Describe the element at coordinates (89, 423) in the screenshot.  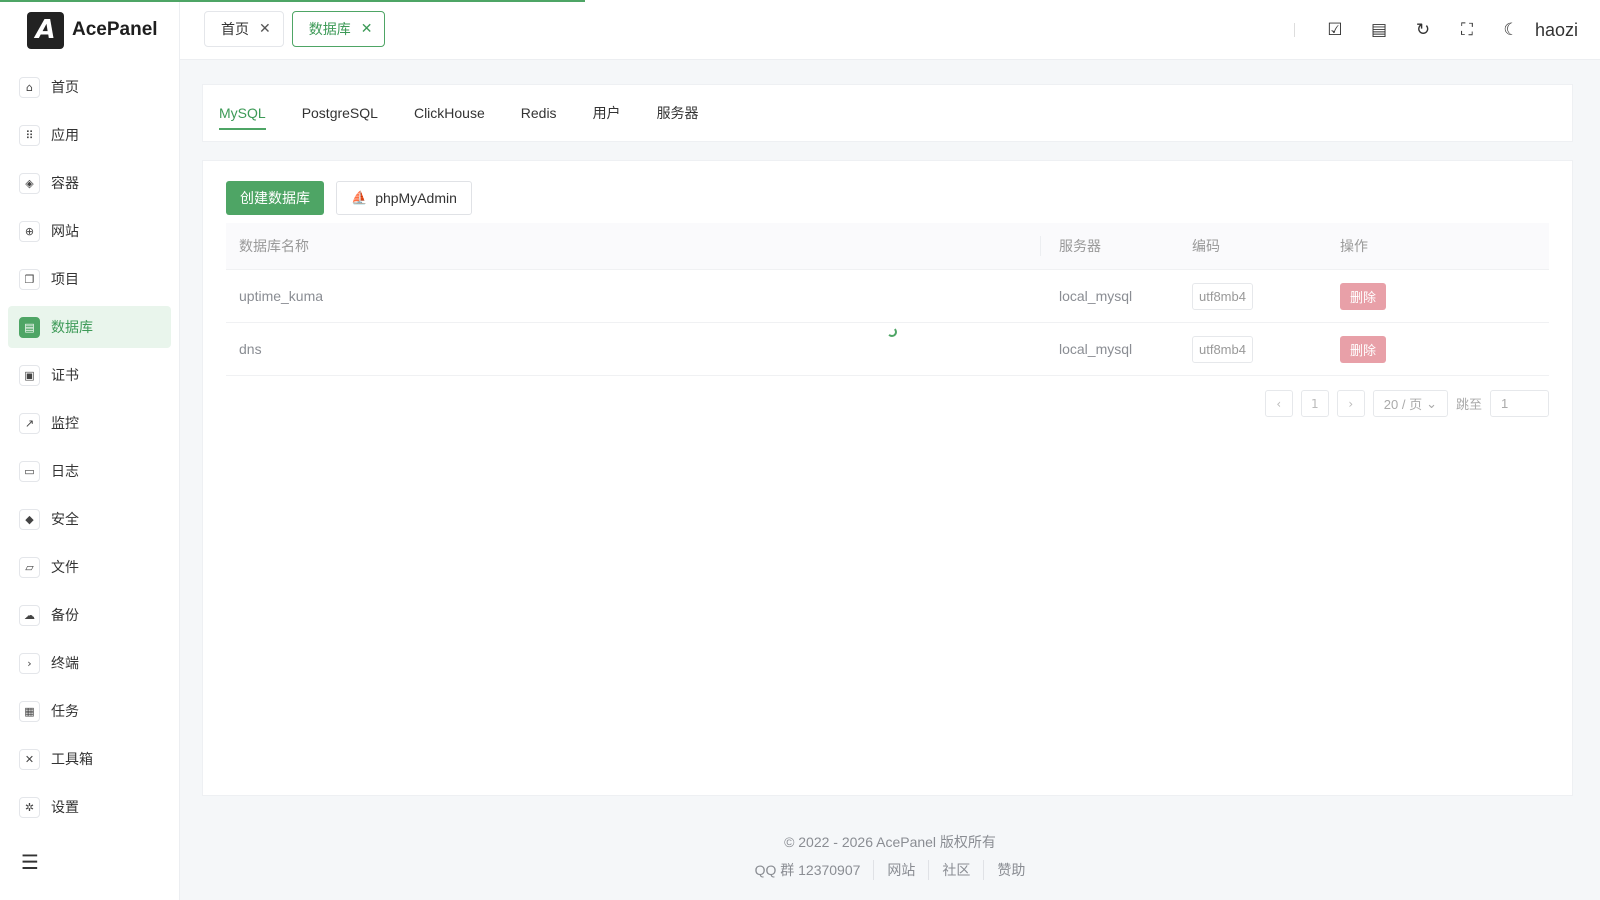
I see `sidebar-item-monitor: ↗ 监控` at that location.